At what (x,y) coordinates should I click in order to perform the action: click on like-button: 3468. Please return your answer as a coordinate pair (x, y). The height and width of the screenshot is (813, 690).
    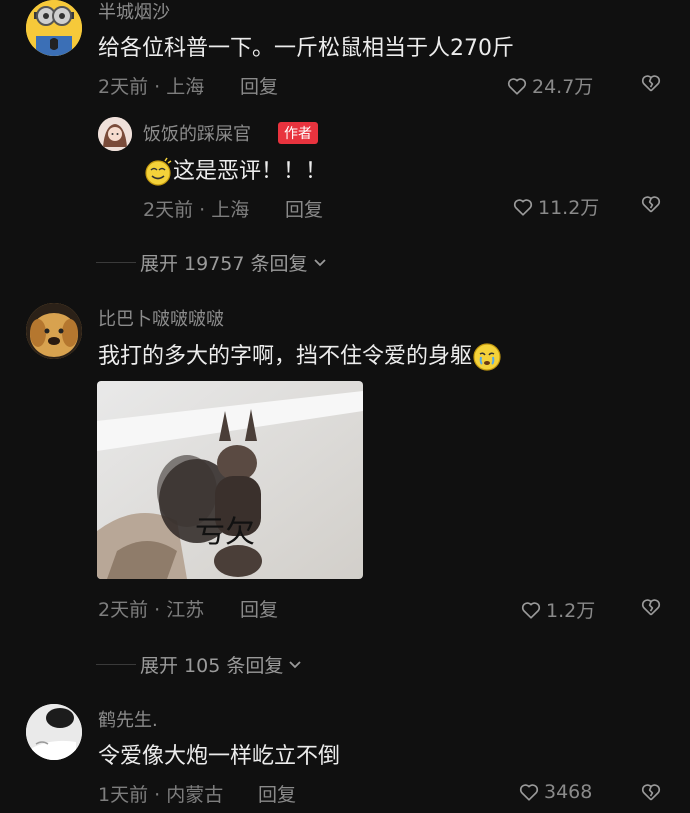
    Looking at the image, I should click on (555, 792).